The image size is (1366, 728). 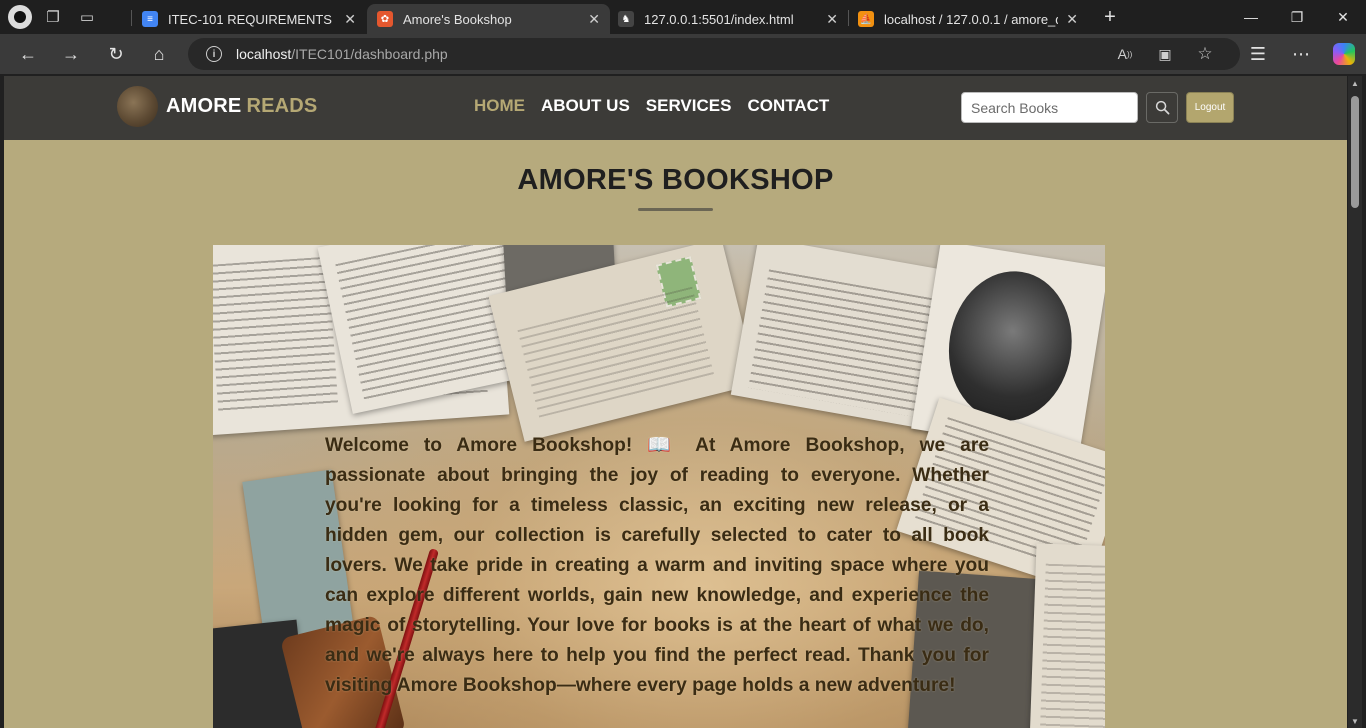 What do you see at coordinates (282, 106) in the screenshot?
I see `brand-name-accent: READS` at bounding box center [282, 106].